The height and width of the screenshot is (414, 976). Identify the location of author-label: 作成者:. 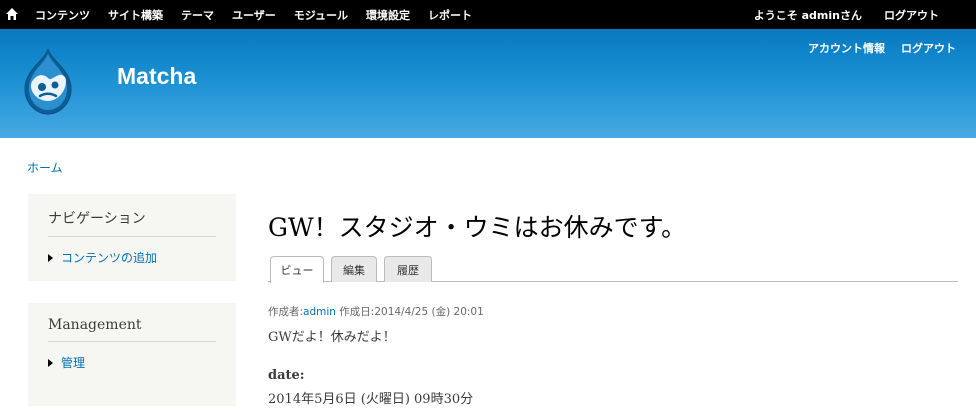
(286, 312).